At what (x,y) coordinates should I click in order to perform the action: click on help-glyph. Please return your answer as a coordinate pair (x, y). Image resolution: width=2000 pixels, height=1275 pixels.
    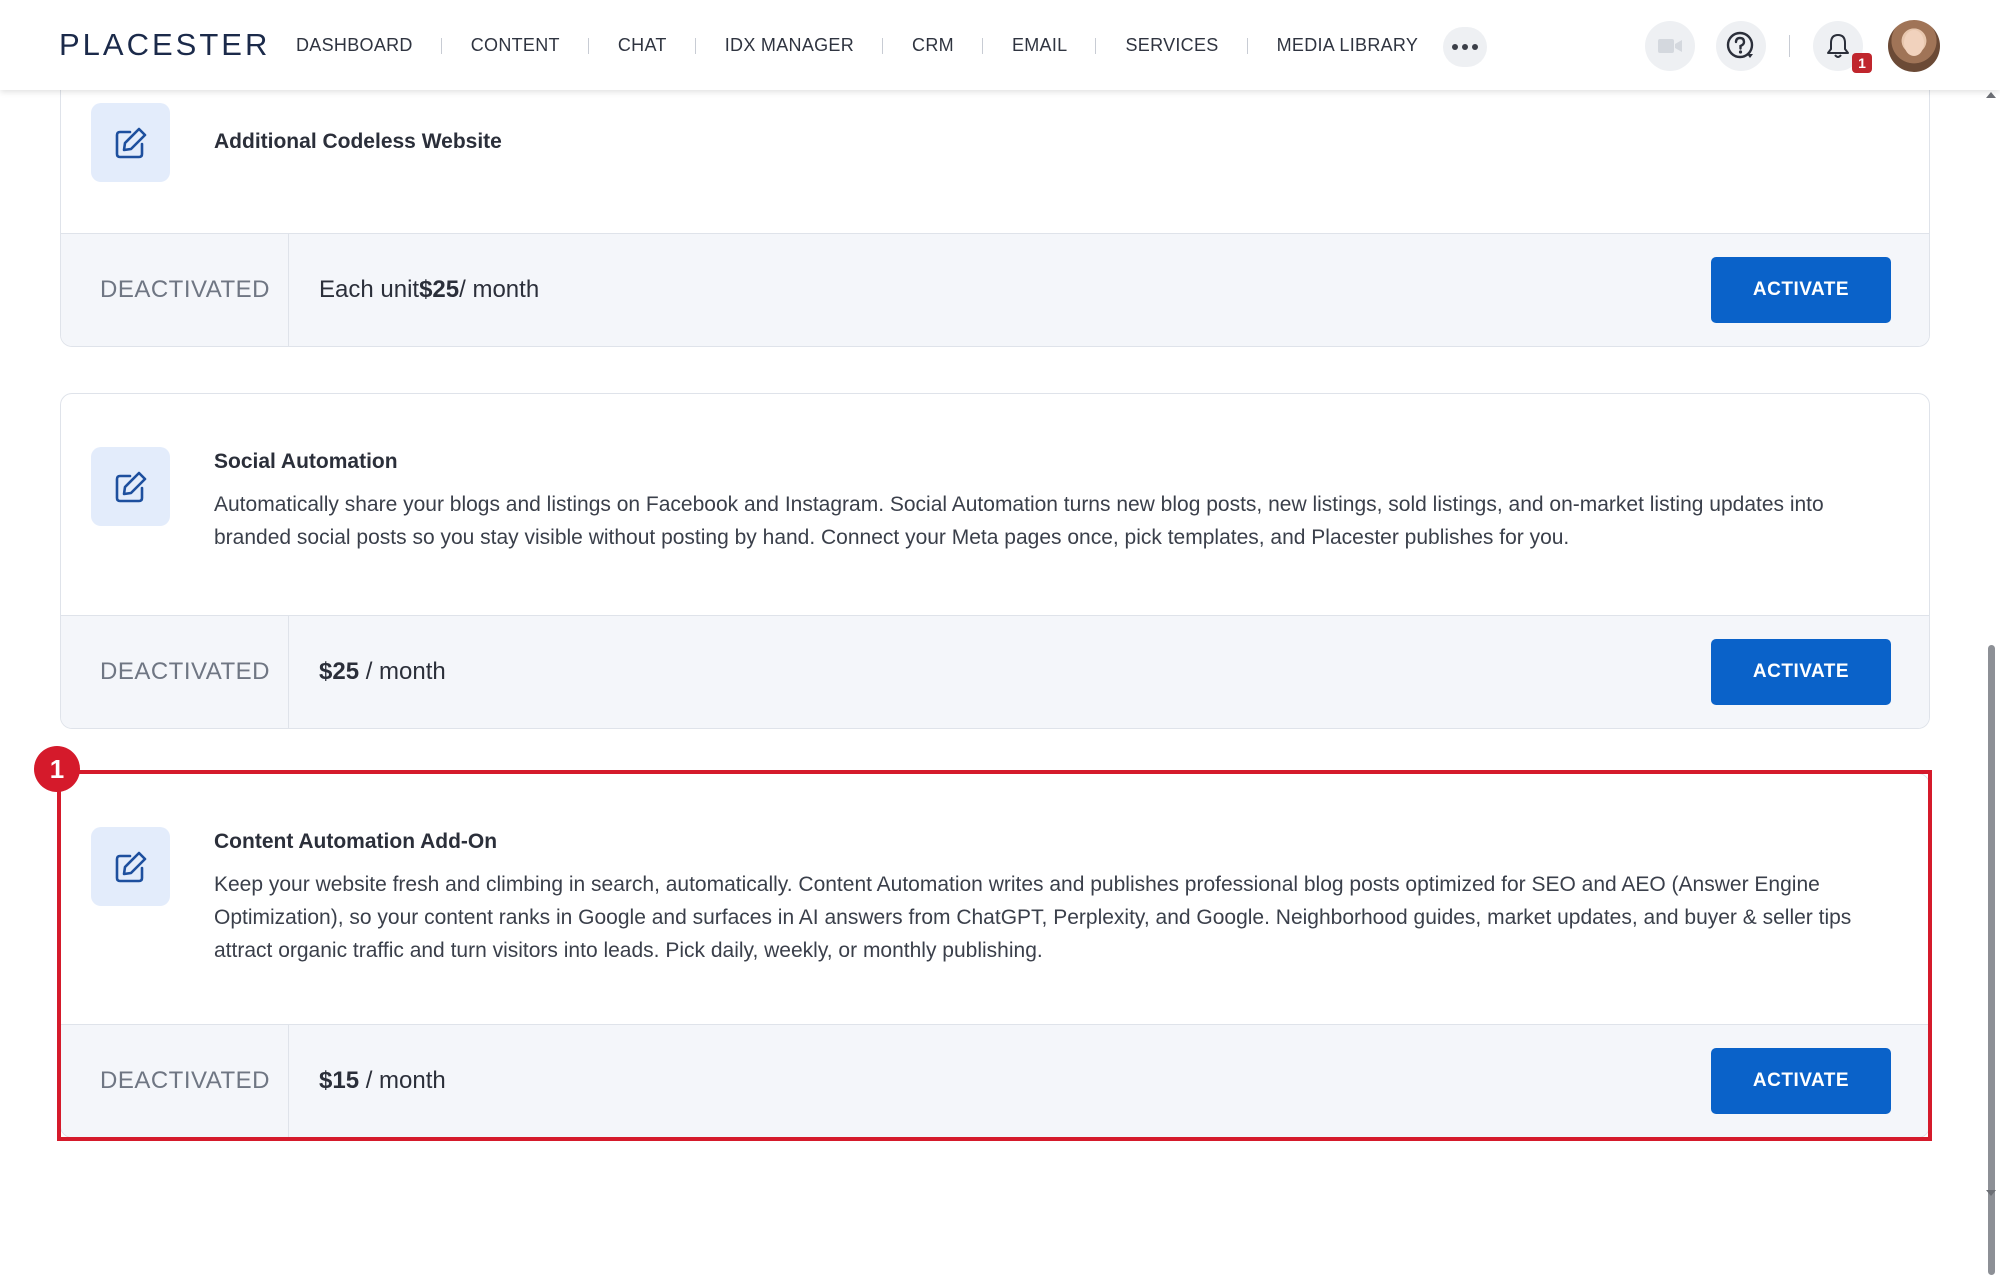
    Looking at the image, I should click on (1740, 45).